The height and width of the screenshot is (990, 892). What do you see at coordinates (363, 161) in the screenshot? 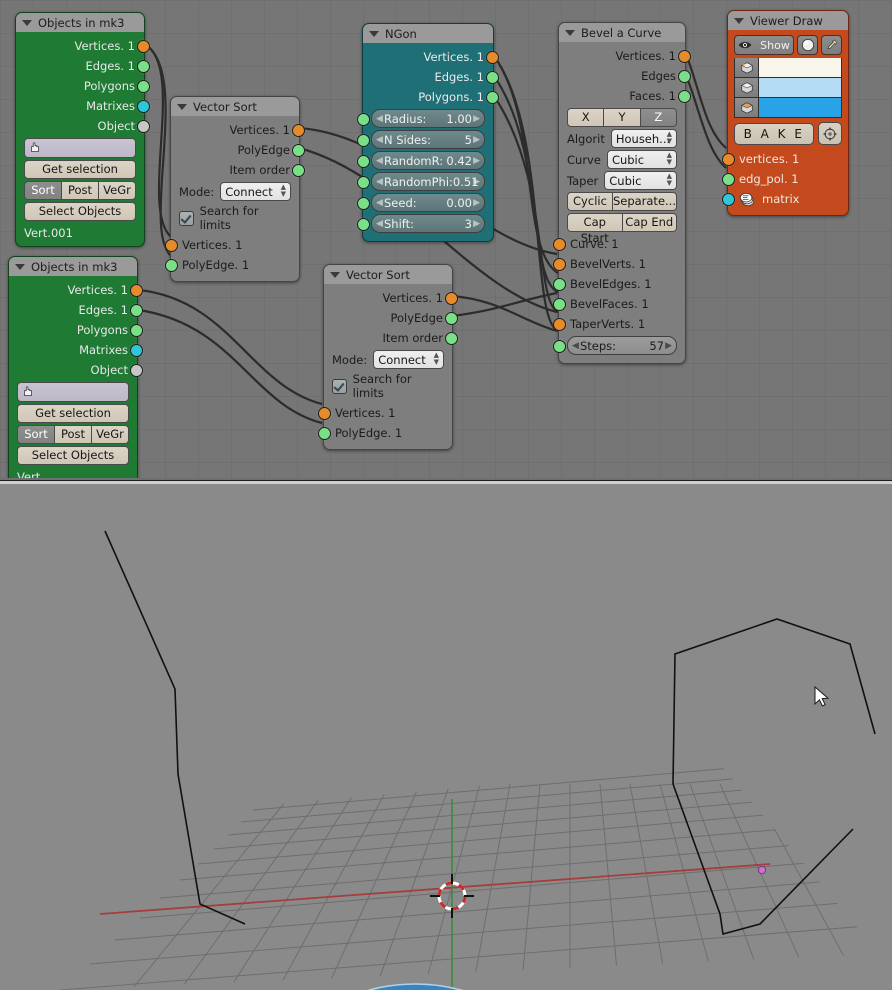
I see `socket-randomr-in` at bounding box center [363, 161].